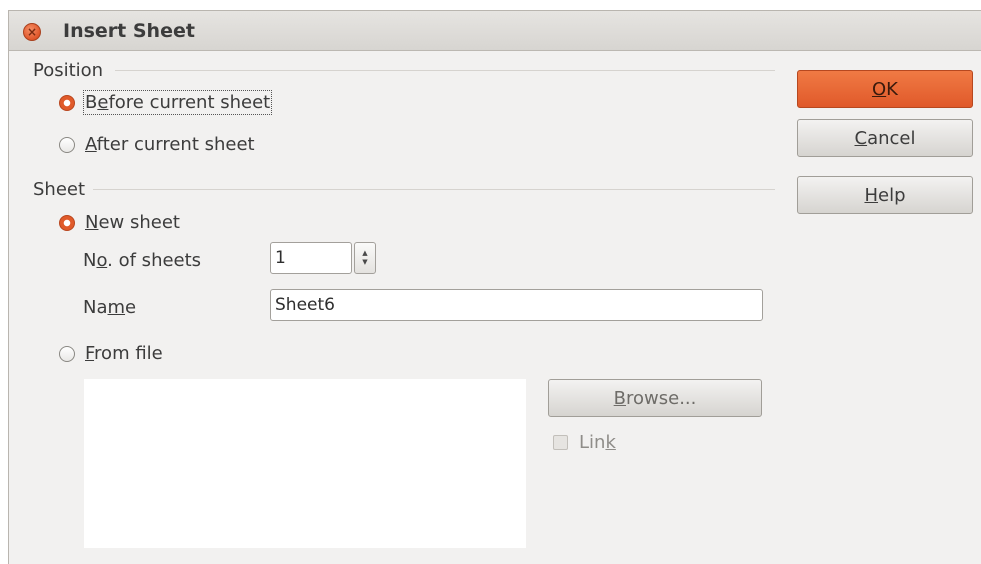 This screenshot has width=981, height=564. What do you see at coordinates (132, 222) in the screenshot?
I see `new-sheet-label: New sheet` at bounding box center [132, 222].